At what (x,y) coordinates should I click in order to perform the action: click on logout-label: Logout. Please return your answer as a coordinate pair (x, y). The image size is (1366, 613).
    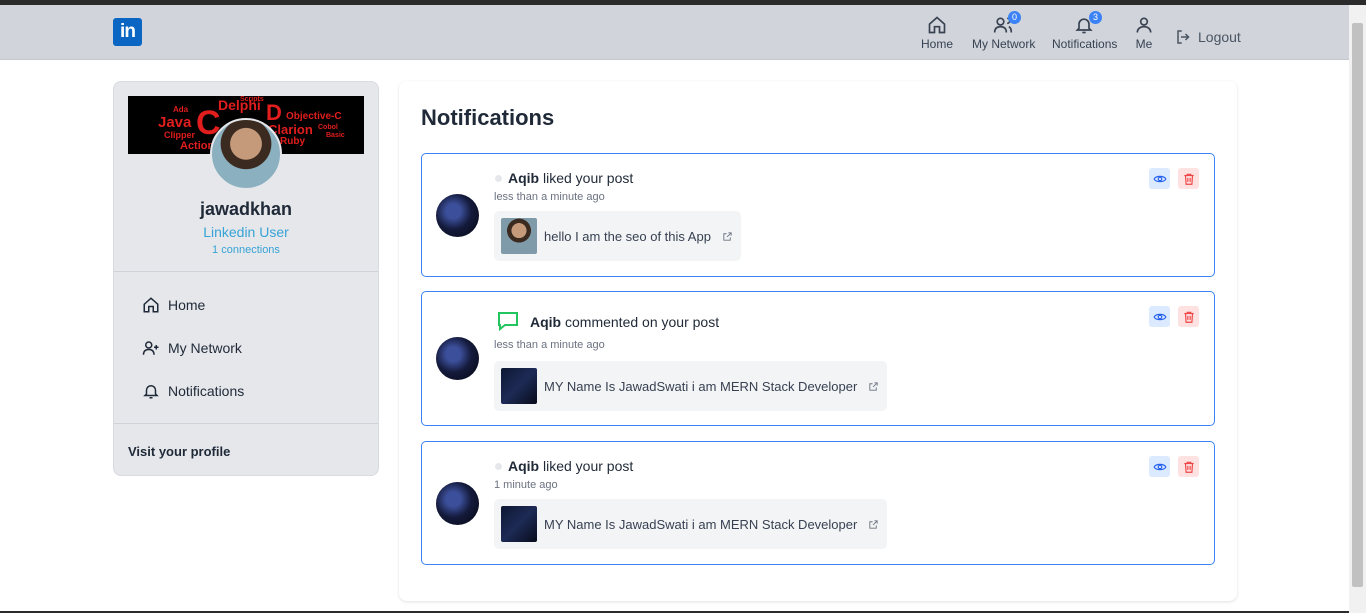
    Looking at the image, I should click on (1219, 37).